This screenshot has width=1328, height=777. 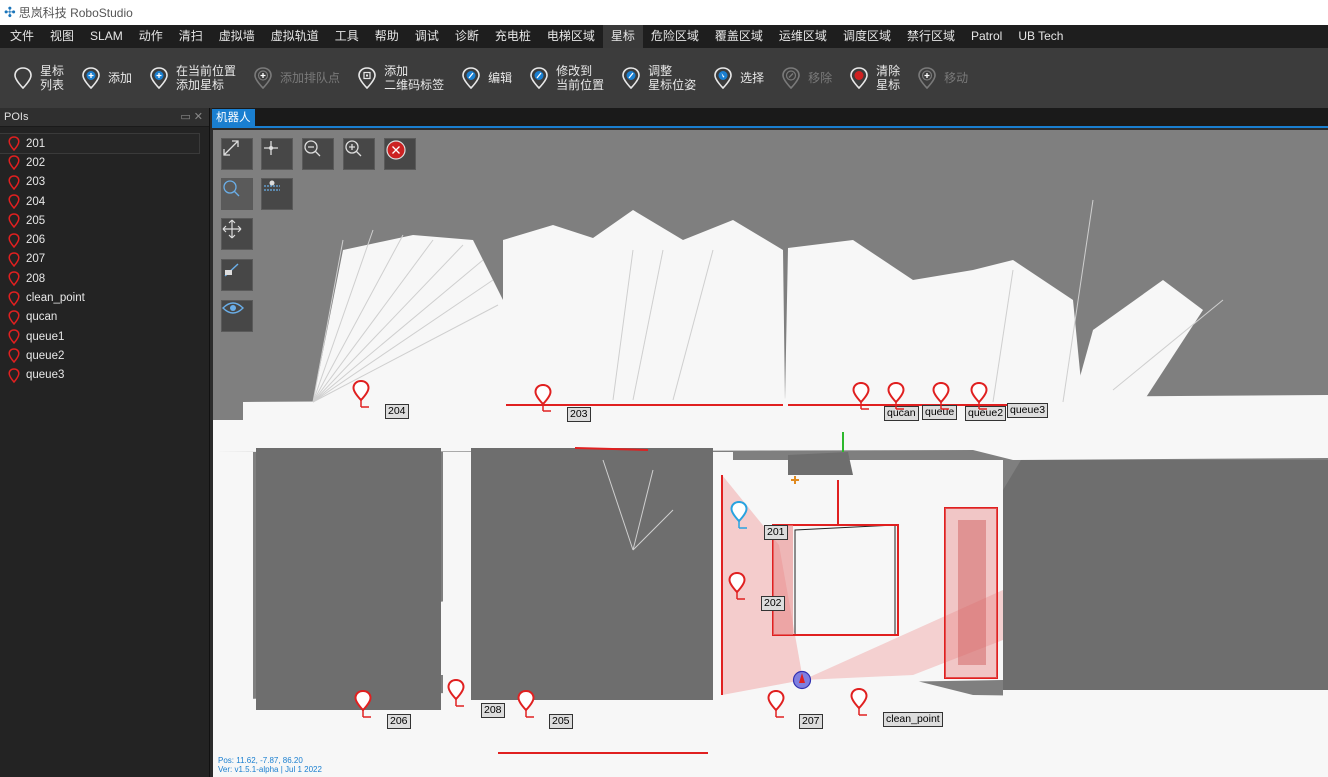 What do you see at coordinates (913, 719) in the screenshot?
I see `map-poi-label: clean_point` at bounding box center [913, 719].